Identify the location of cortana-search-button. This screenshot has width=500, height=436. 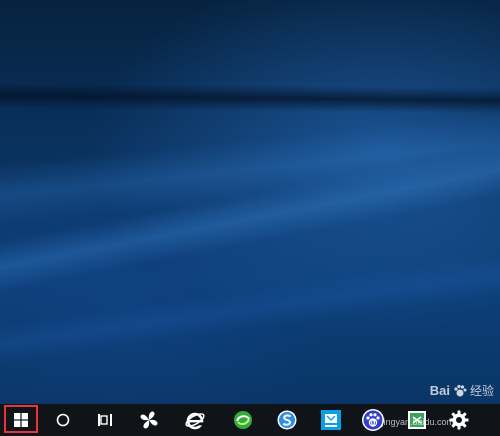
(63, 420).